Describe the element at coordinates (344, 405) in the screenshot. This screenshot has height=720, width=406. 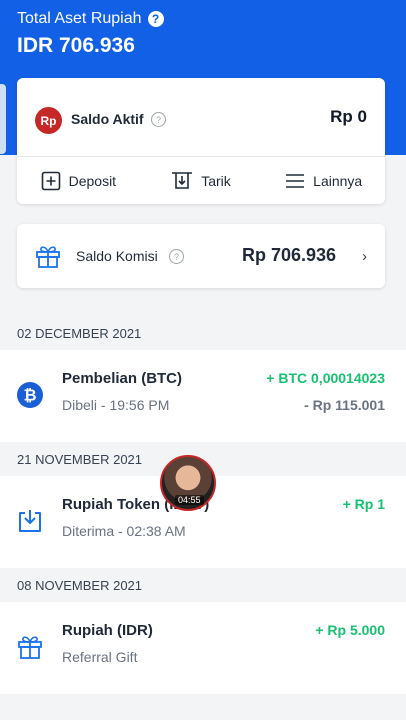
I see `transaction-amount-secondary: - Rp 115.001` at that location.